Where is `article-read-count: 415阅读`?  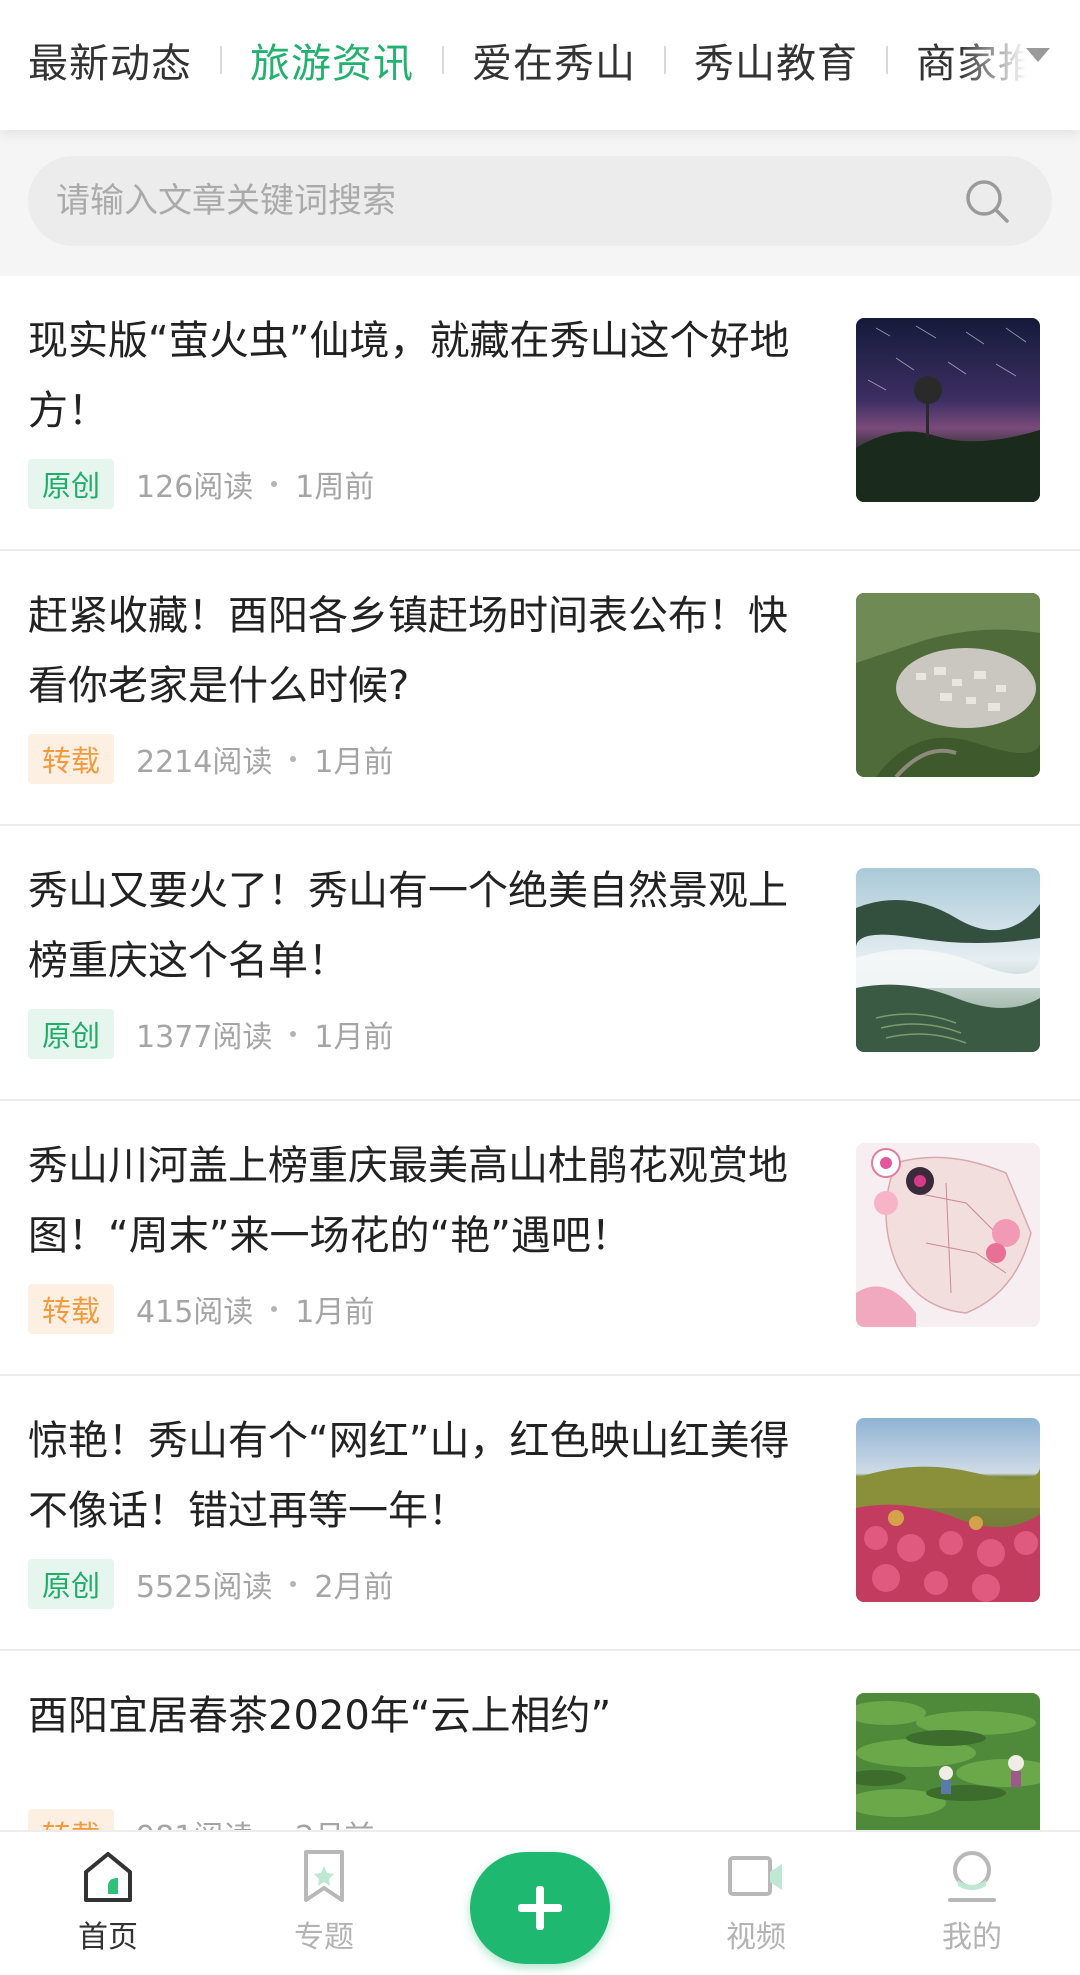
article-read-count: 415阅读 is located at coordinates (195, 1312).